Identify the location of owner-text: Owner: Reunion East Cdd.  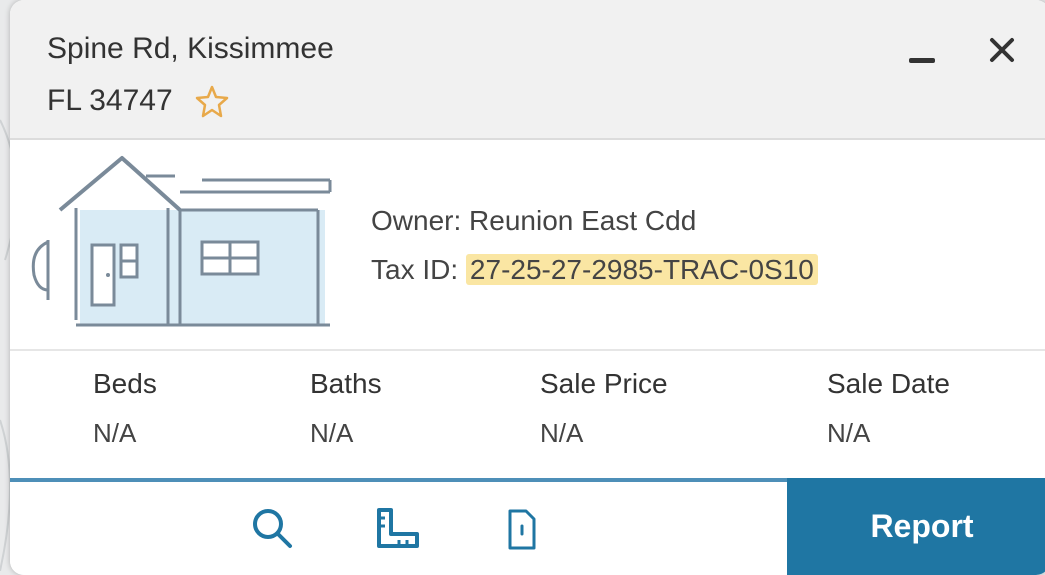
(533, 221).